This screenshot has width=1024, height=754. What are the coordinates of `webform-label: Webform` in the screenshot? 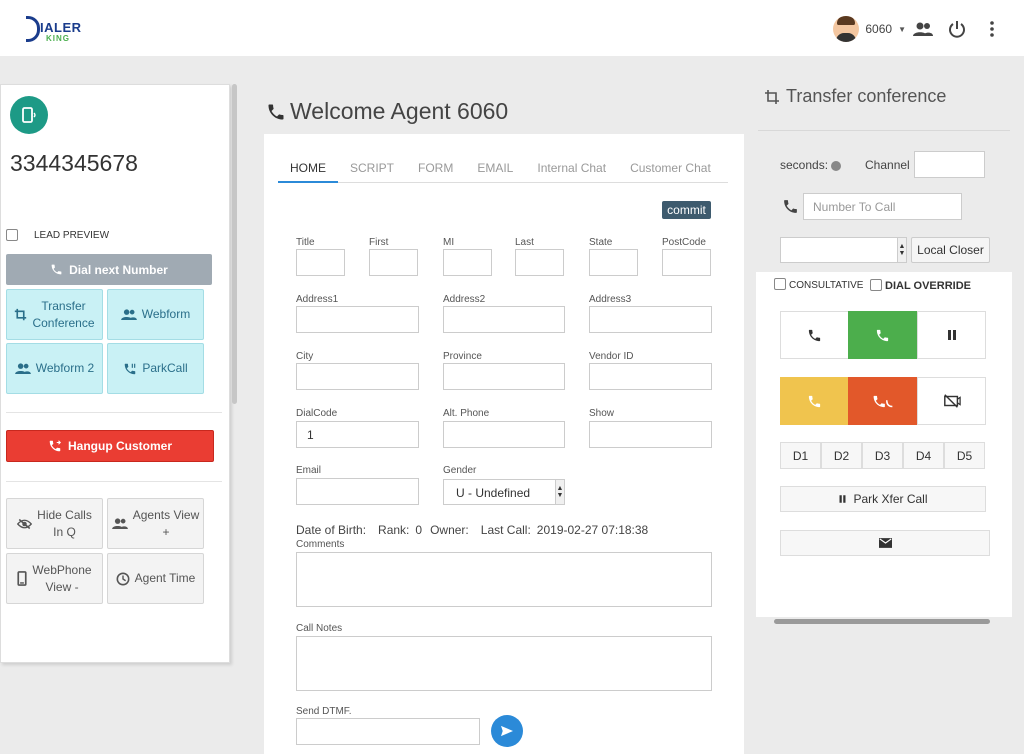 It's located at (166, 314).